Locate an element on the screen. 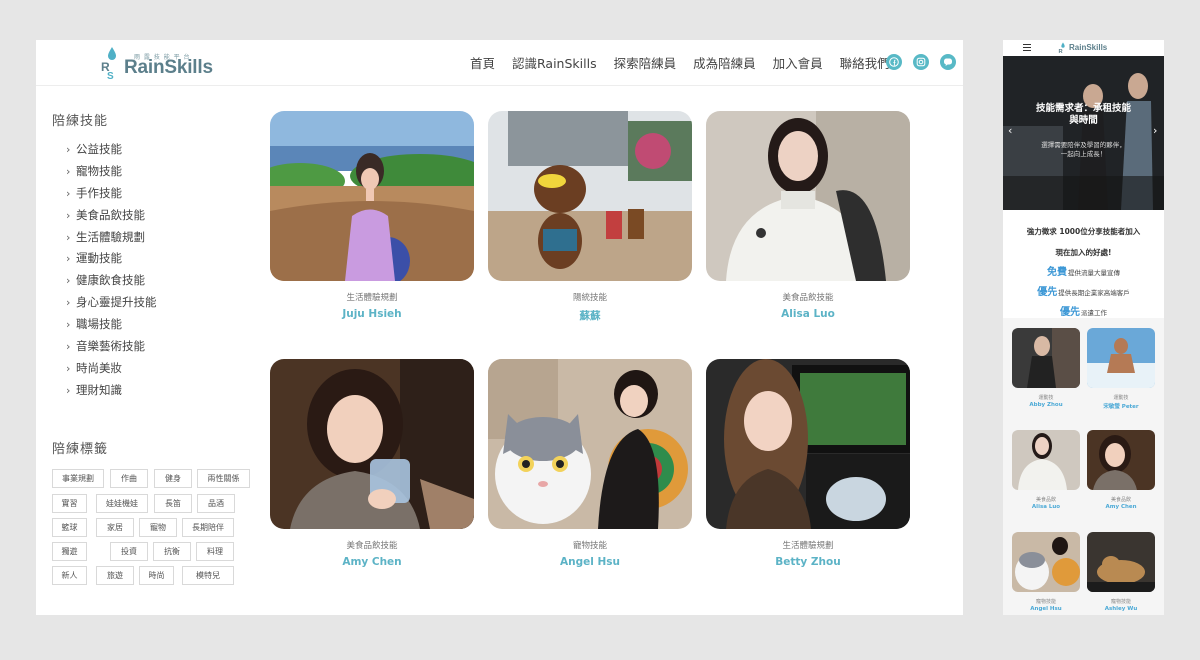 This screenshot has width=1200, height=660. coach-card: 美食品飲技能 Amy Chen is located at coordinates (372, 471).